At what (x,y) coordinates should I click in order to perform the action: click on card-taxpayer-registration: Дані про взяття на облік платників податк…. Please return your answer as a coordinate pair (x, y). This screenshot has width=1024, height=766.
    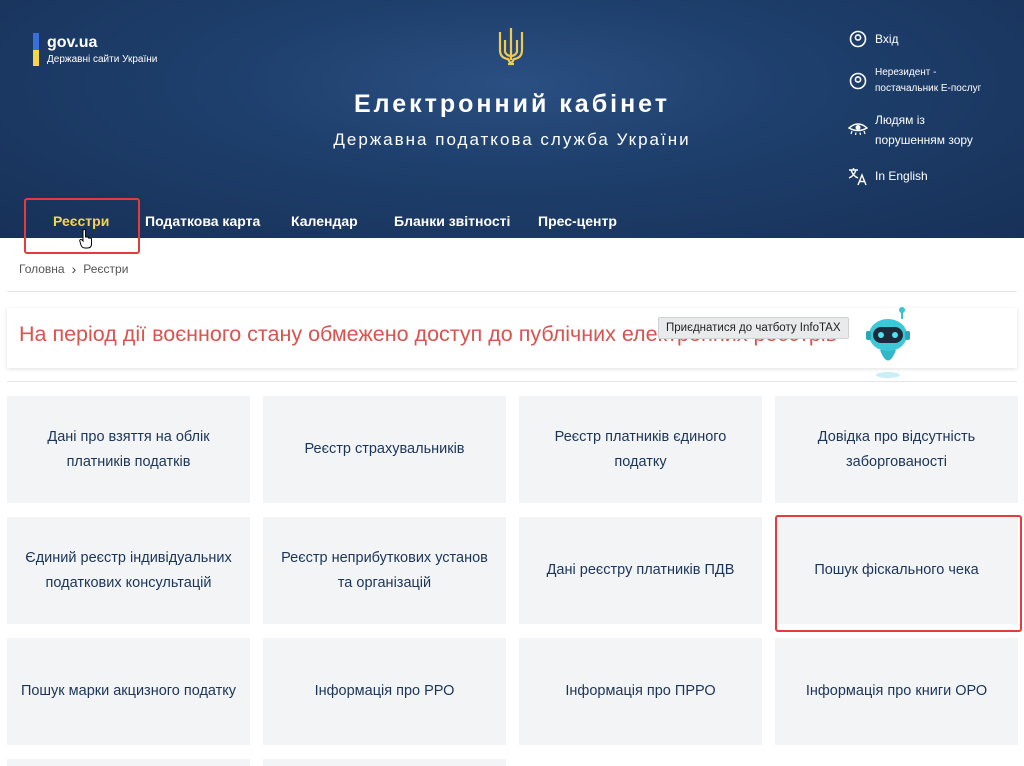
    Looking at the image, I should click on (128, 449).